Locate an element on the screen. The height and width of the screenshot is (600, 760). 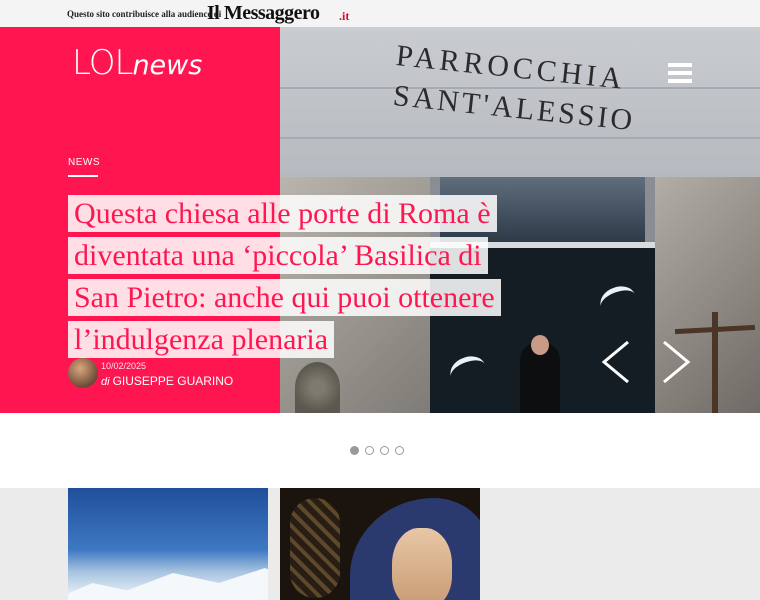
plant-decoration is located at coordinates (317, 387).